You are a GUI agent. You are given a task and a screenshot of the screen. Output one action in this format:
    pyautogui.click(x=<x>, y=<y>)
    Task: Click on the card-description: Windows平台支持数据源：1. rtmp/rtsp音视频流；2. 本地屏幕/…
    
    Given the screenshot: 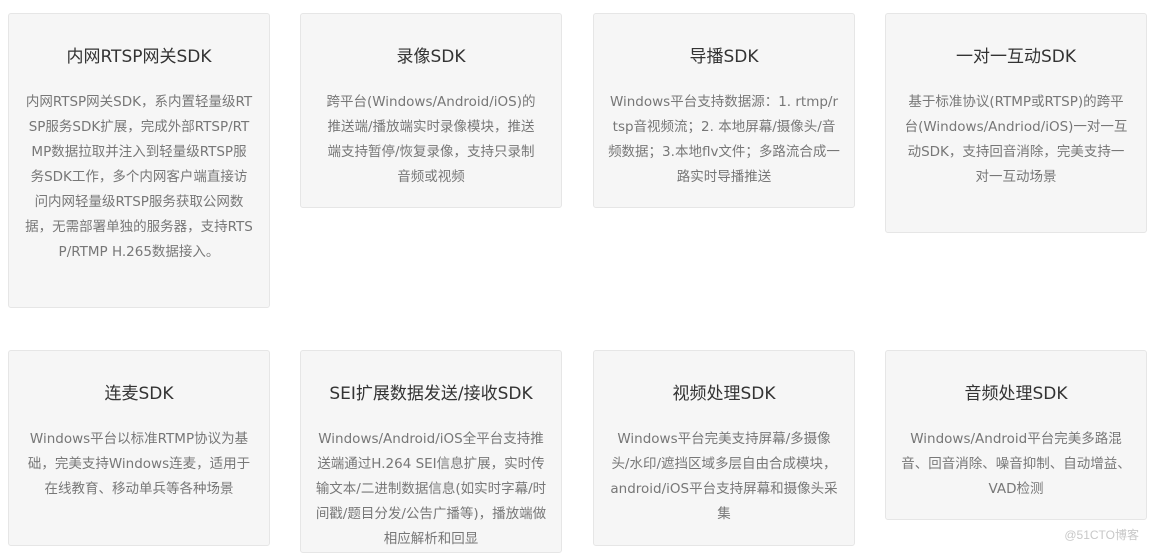 What is the action you would take?
    pyautogui.click(x=724, y=139)
    